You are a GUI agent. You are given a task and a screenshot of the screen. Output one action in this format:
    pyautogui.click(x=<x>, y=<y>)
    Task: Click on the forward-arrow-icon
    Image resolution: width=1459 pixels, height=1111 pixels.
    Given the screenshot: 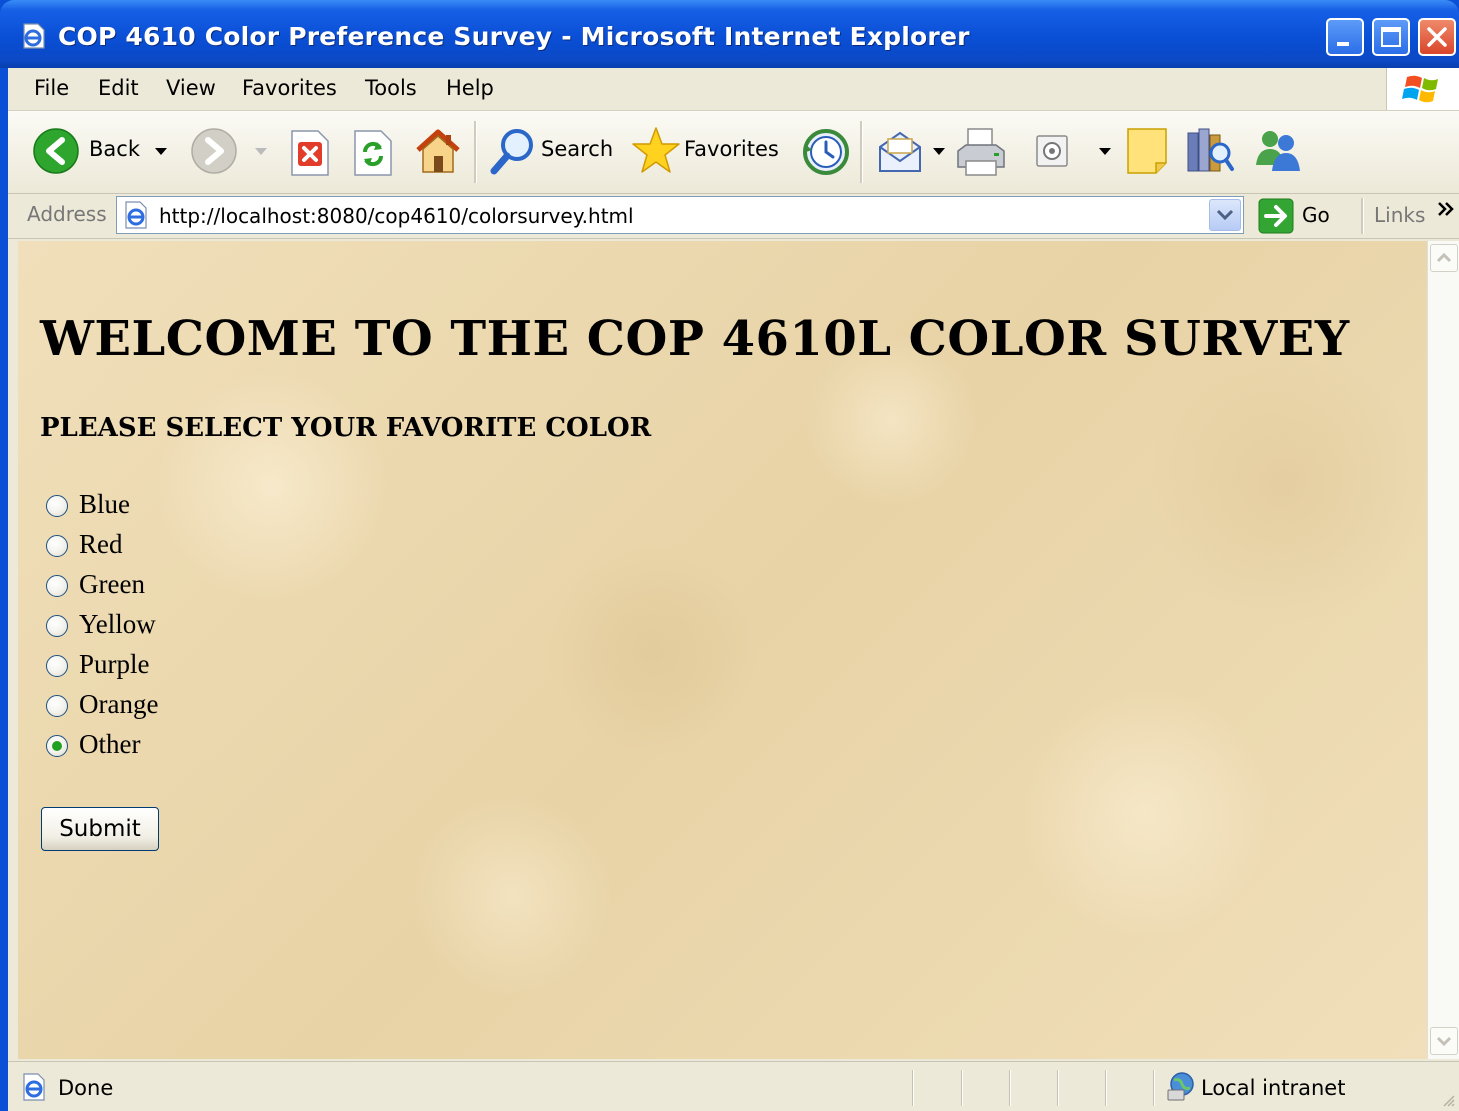 What is the action you would take?
    pyautogui.click(x=214, y=151)
    